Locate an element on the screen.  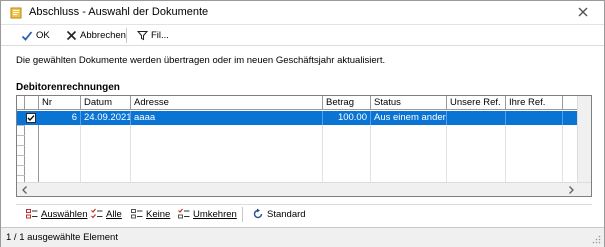
cell-betrag: 100.00 is located at coordinates (347, 118).